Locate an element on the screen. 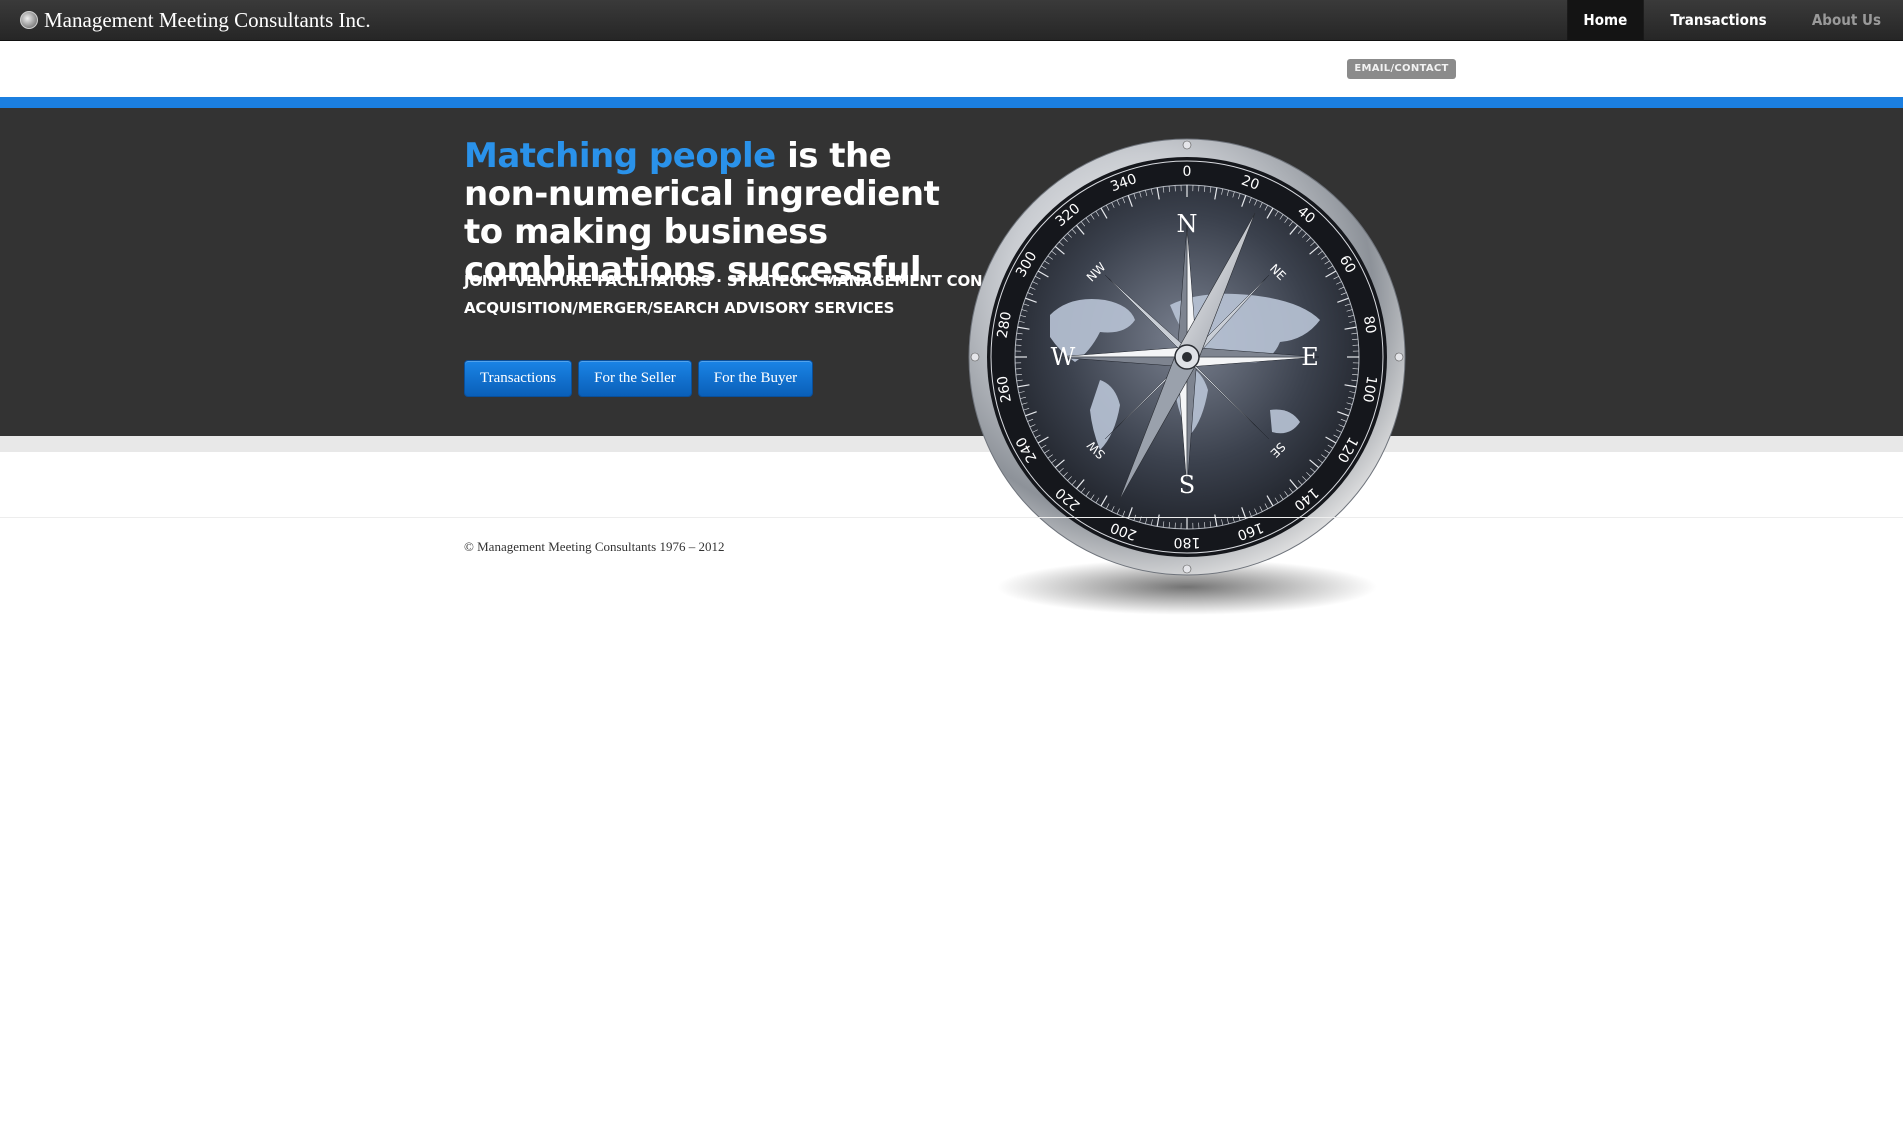 The width and height of the screenshot is (1903, 1122). compass-degree-label: 180 is located at coordinates (1187, 542).